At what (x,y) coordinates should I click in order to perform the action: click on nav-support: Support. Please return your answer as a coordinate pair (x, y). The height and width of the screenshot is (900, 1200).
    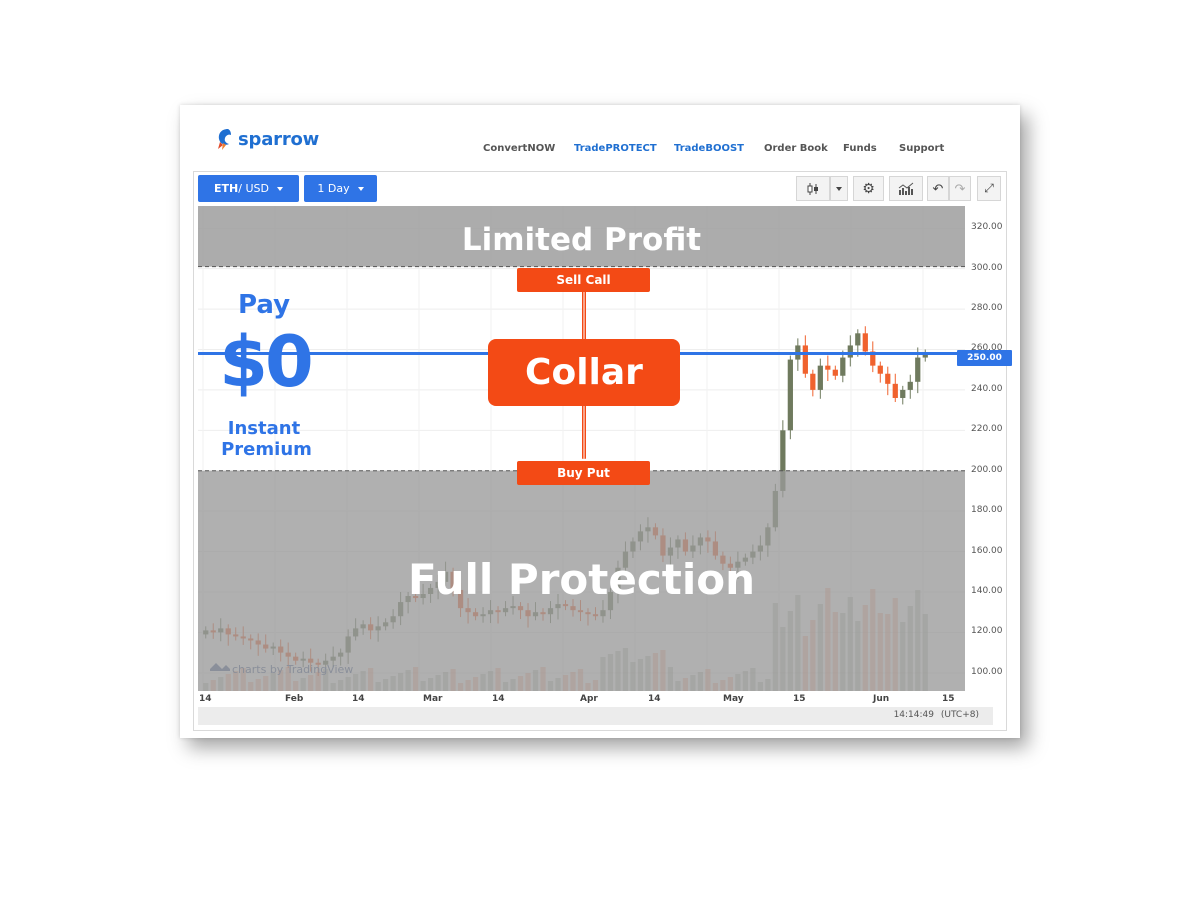
    Looking at the image, I should click on (921, 148).